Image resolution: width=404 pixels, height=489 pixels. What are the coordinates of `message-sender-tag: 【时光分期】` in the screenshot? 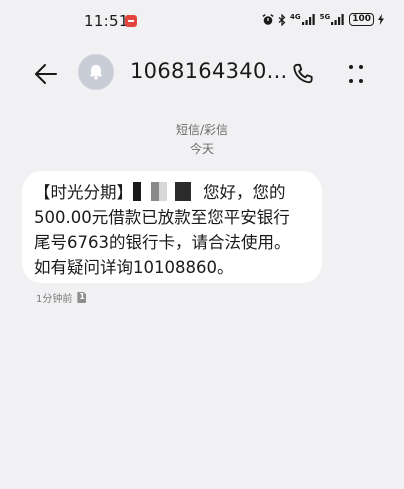 It's located at (83, 192).